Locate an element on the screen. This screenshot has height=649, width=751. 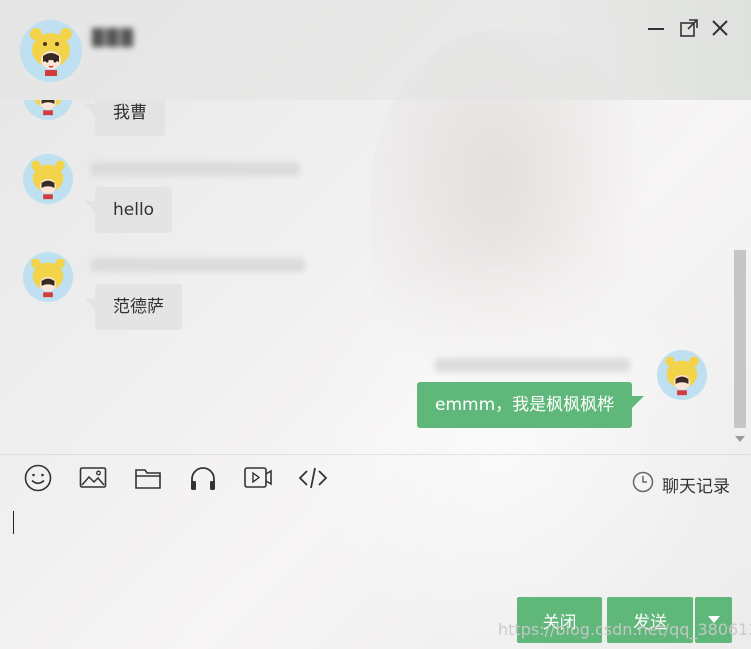
message-bubble: 范德萨 is located at coordinates (133, 307).